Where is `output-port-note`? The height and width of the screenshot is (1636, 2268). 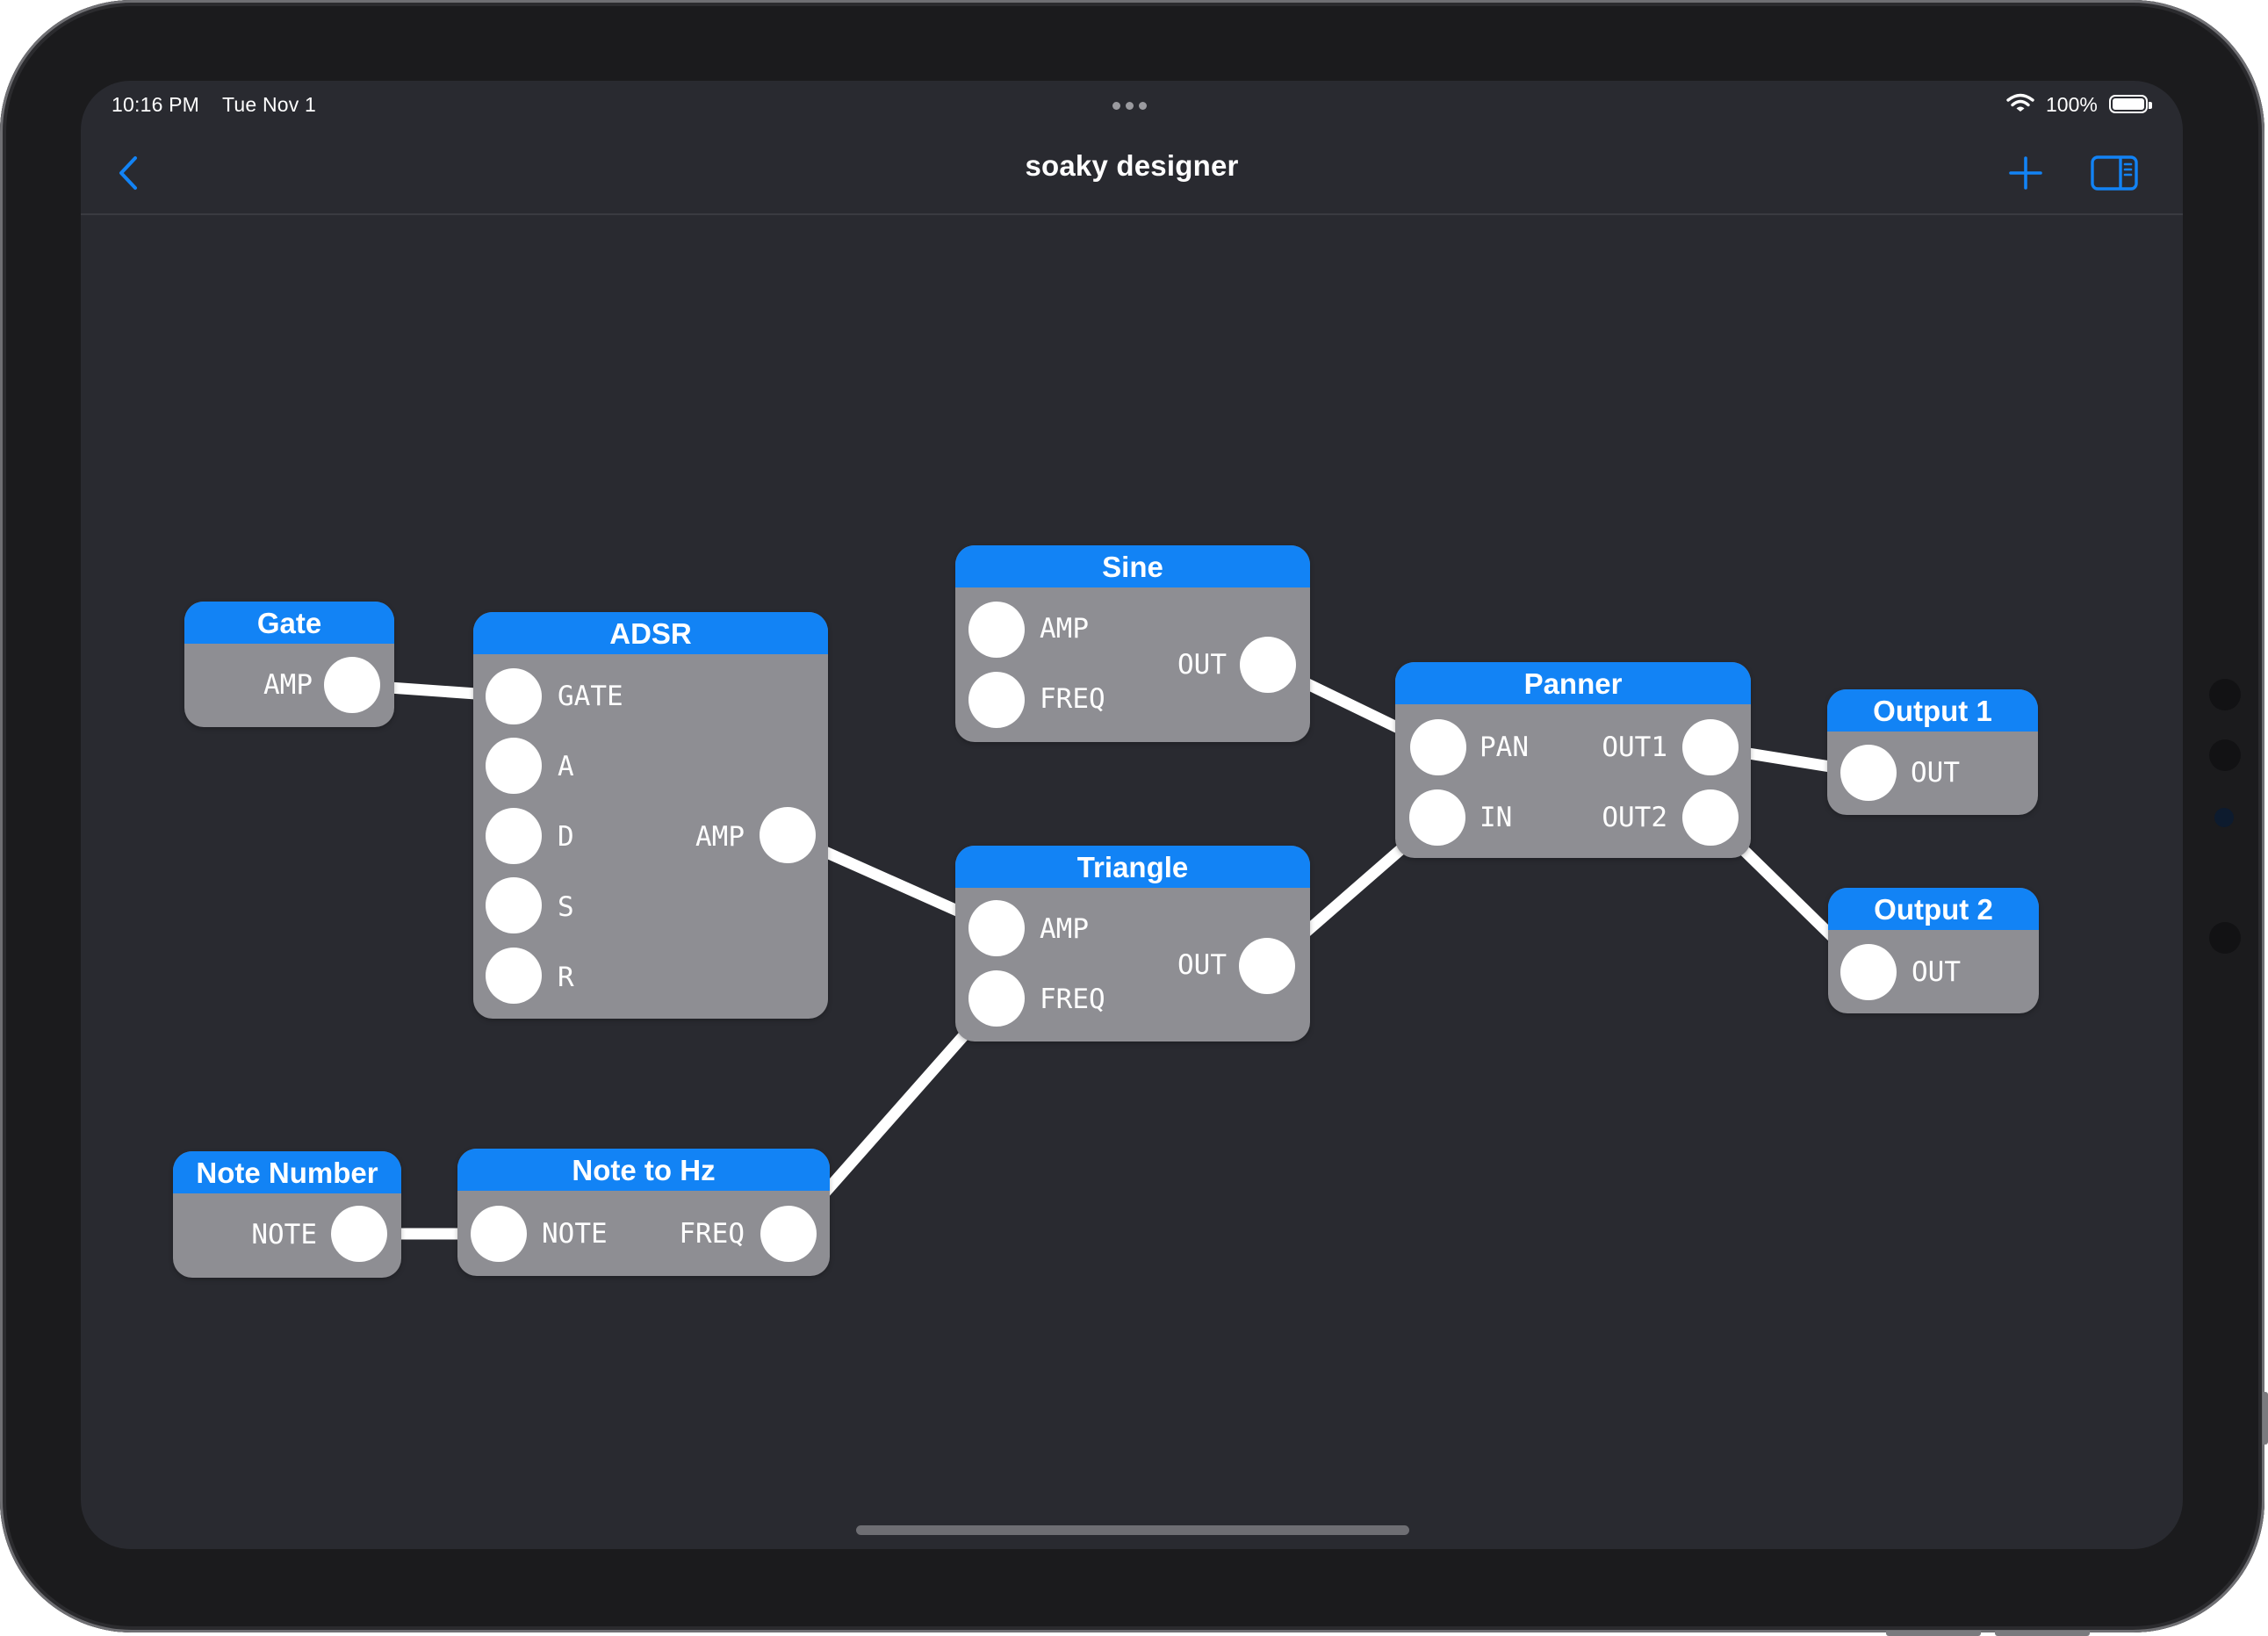 output-port-note is located at coordinates (359, 1234).